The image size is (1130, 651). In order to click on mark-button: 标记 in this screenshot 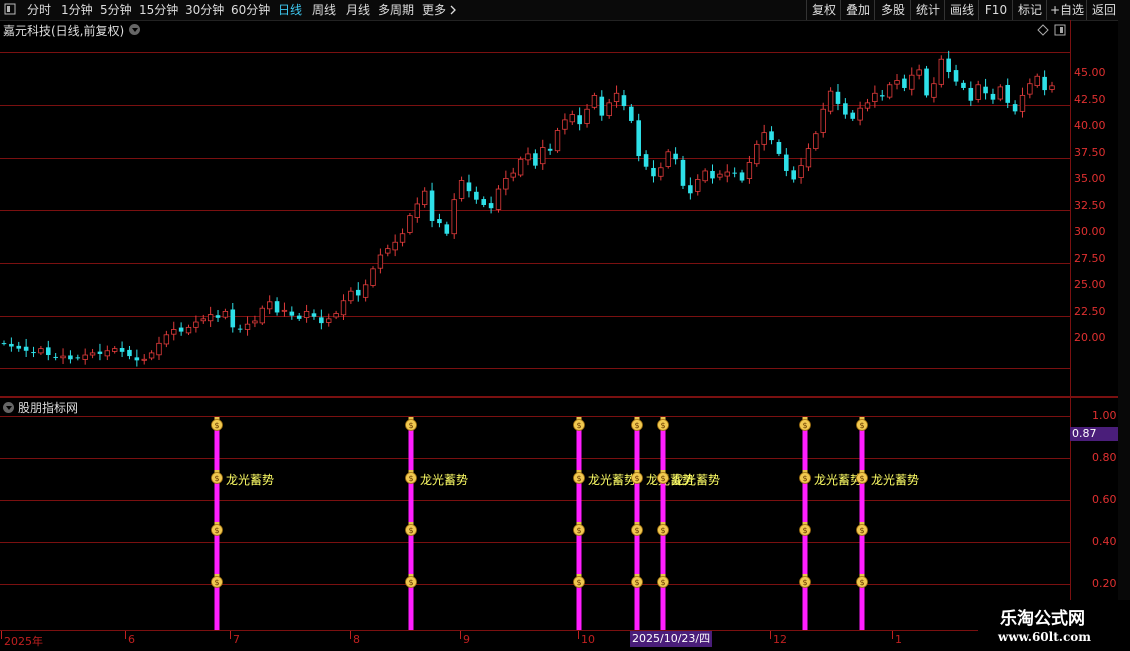, I will do `click(1029, 10)`.